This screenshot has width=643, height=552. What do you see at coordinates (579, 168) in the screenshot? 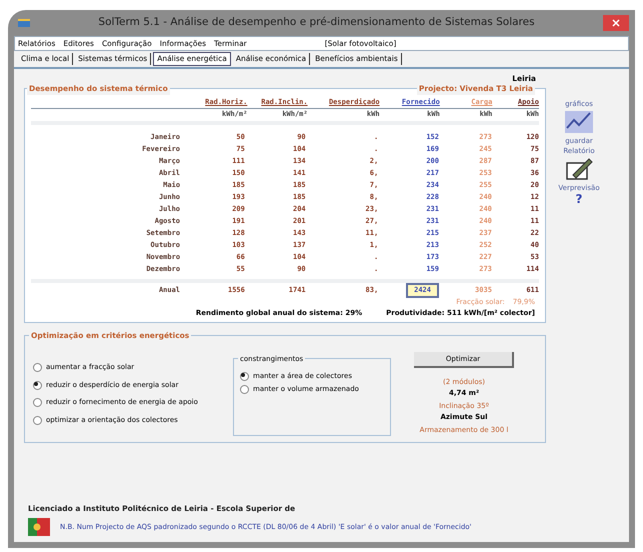
I see `pencil-note-icon` at bounding box center [579, 168].